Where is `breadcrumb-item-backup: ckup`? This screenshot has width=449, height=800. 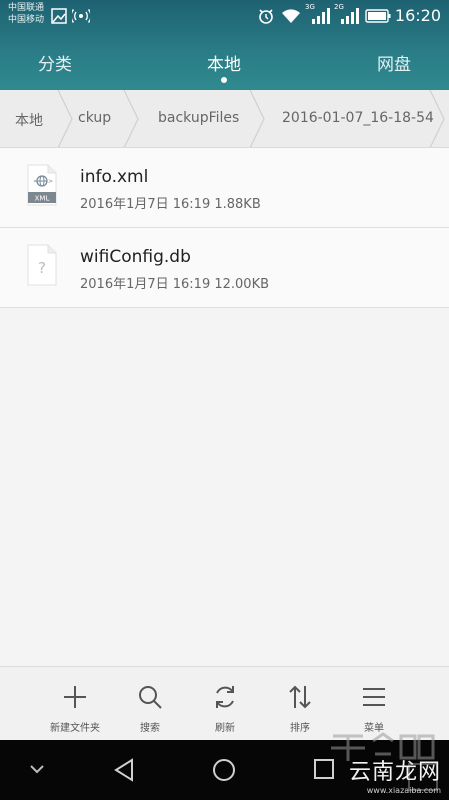
breadcrumb-item-backup: ckup is located at coordinates (94, 118).